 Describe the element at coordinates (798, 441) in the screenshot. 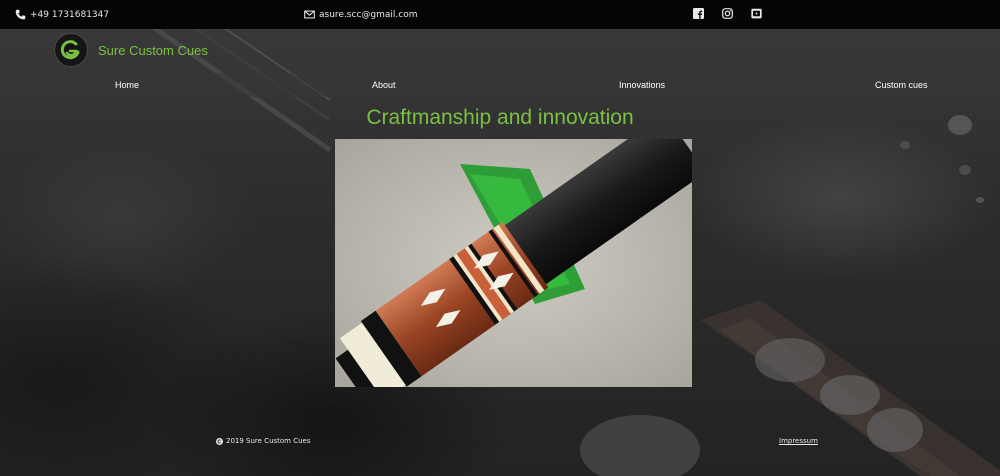

I see `impressum-link: Impressum` at that location.